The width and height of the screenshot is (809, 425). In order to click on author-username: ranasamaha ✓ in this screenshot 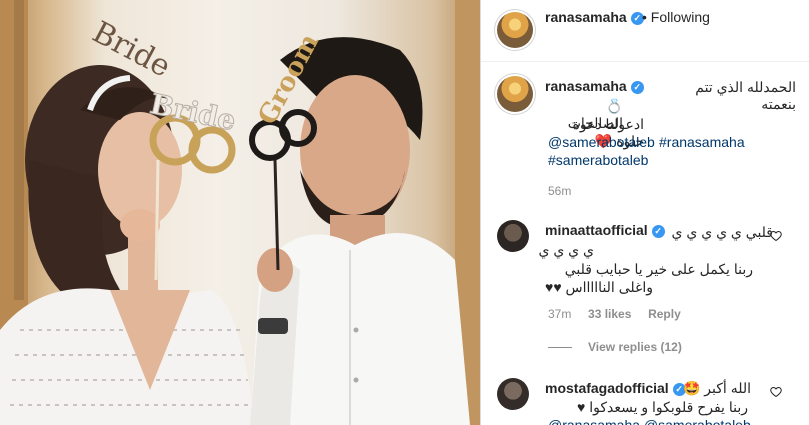, I will do `click(594, 17)`.